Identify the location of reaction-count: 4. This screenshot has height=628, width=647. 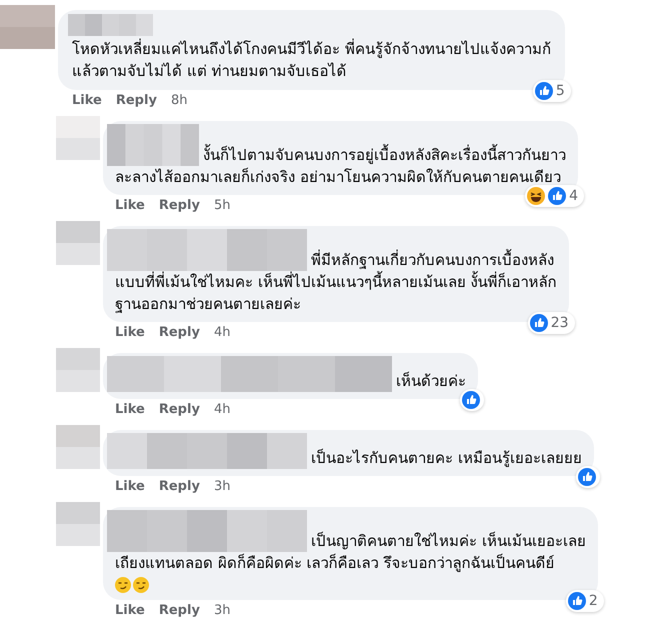
(574, 196).